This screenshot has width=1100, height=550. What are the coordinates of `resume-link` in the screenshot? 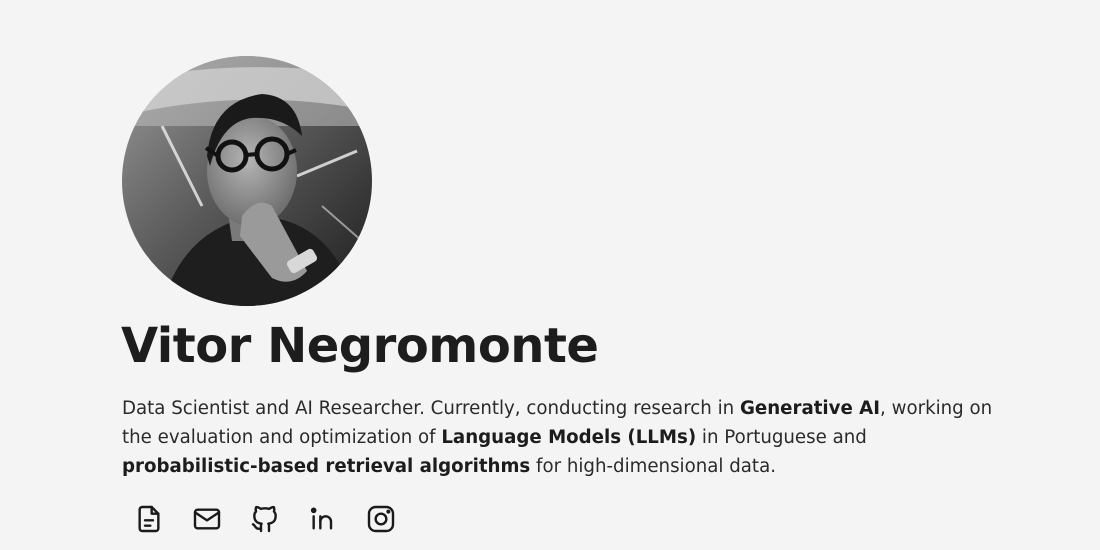 It's located at (149, 519).